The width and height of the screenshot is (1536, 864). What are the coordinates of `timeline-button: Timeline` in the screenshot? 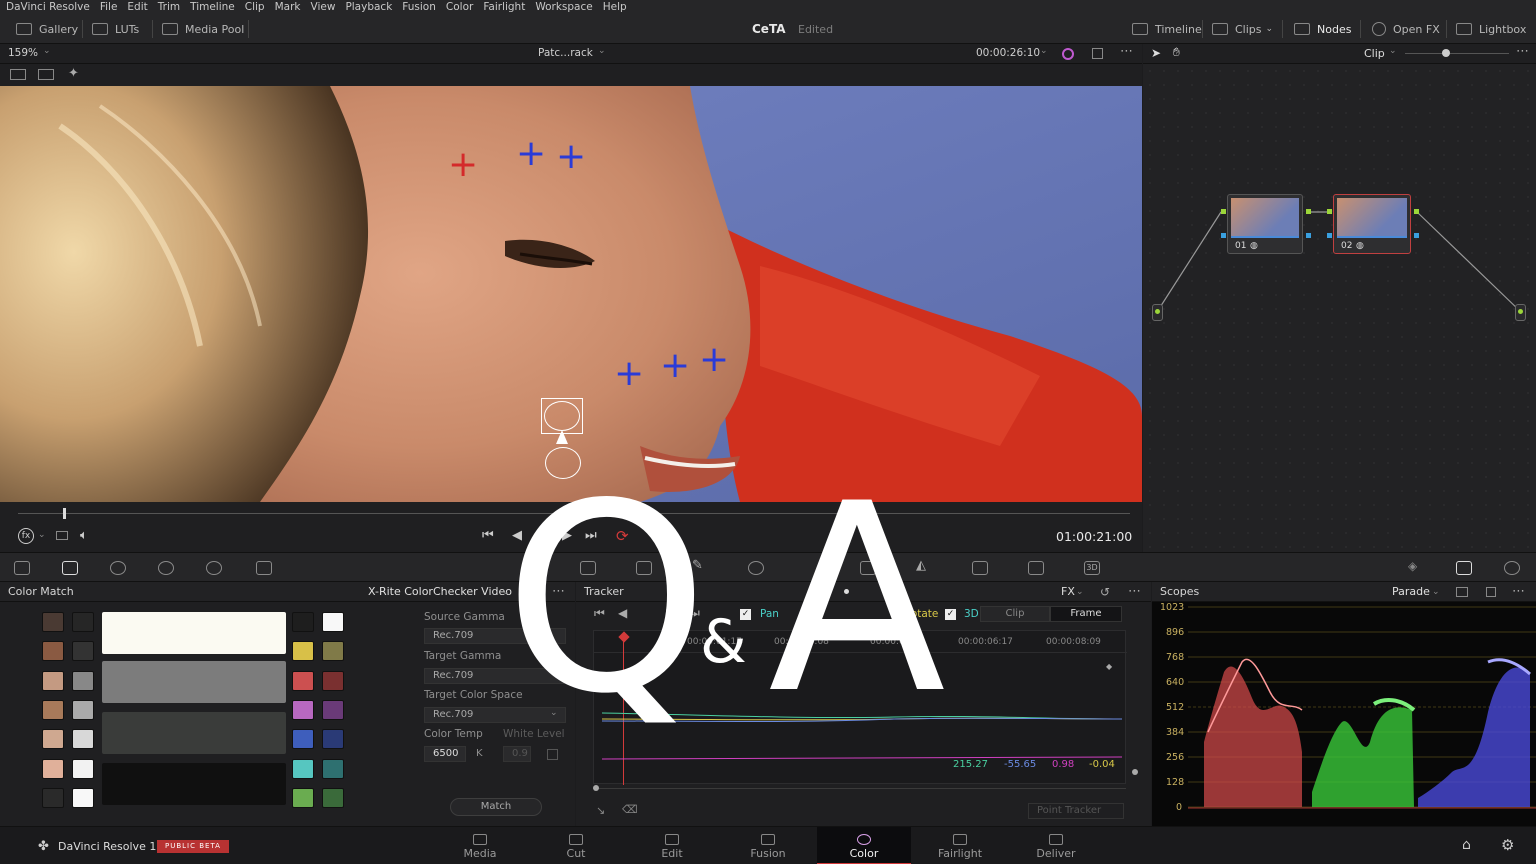 It's located at (1167, 29).